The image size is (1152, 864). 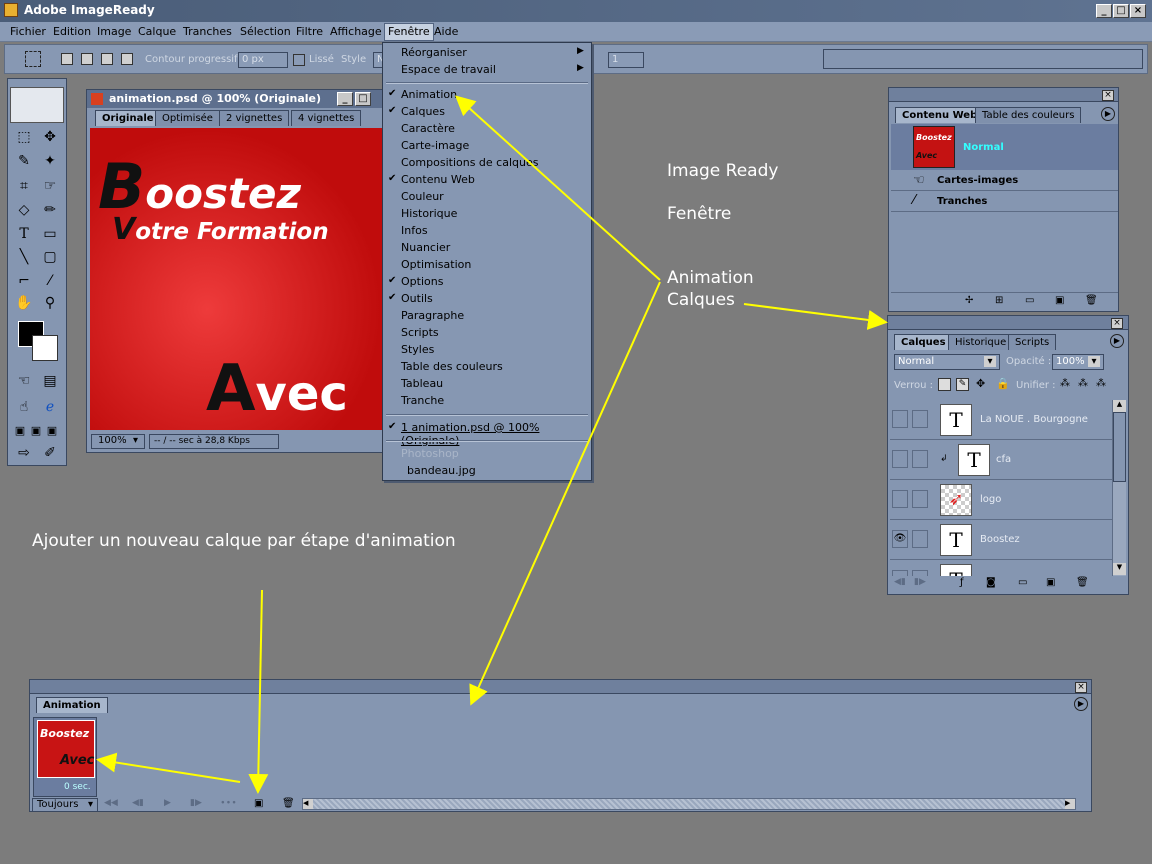 I want to click on arrow-to-animation-menu, so click(x=558, y=188).